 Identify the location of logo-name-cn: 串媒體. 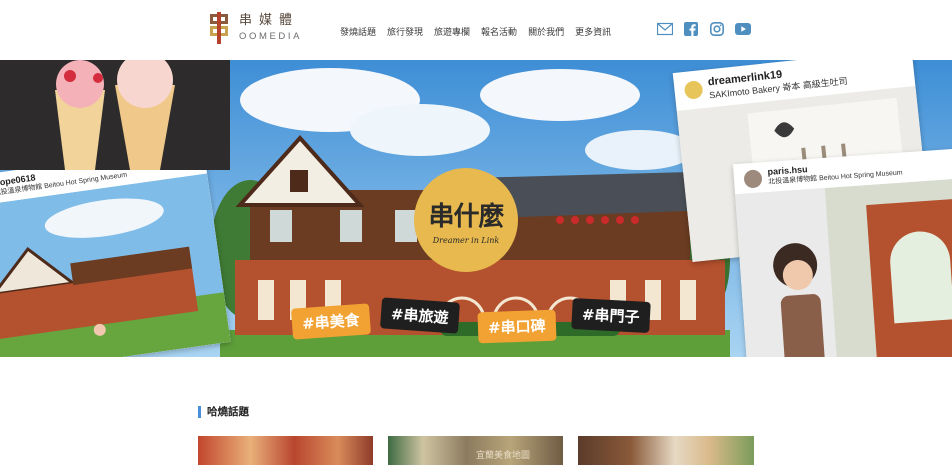
(269, 21).